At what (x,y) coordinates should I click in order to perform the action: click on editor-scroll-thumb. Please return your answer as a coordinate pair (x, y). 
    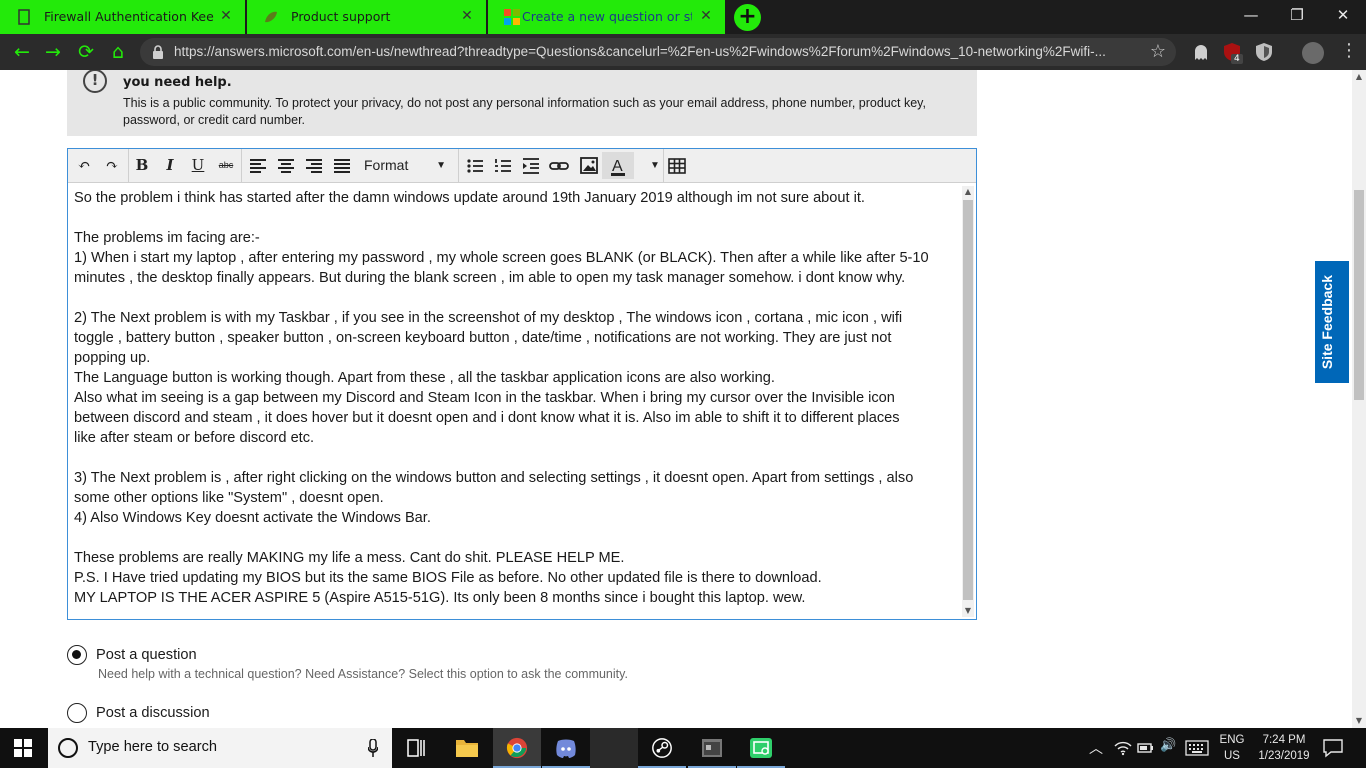
    Looking at the image, I should click on (968, 400).